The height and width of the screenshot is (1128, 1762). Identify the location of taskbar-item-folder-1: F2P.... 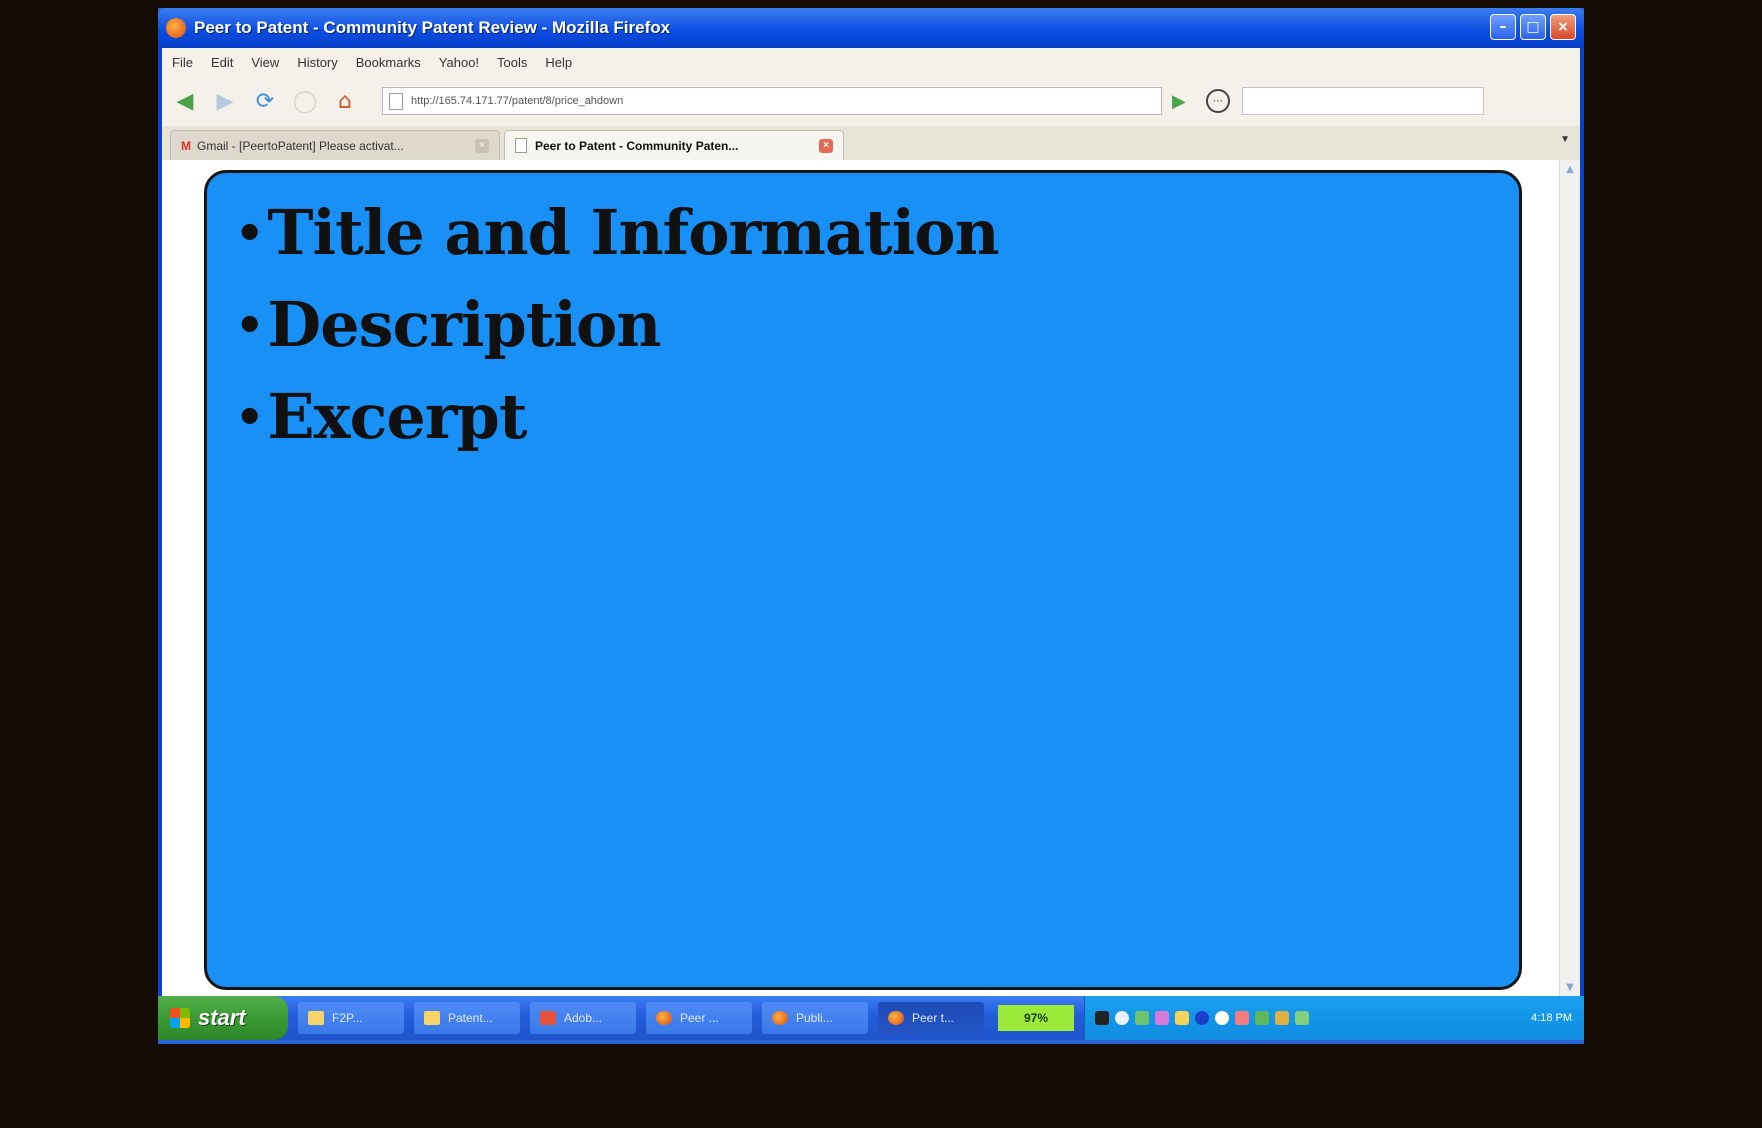
(351, 1018).